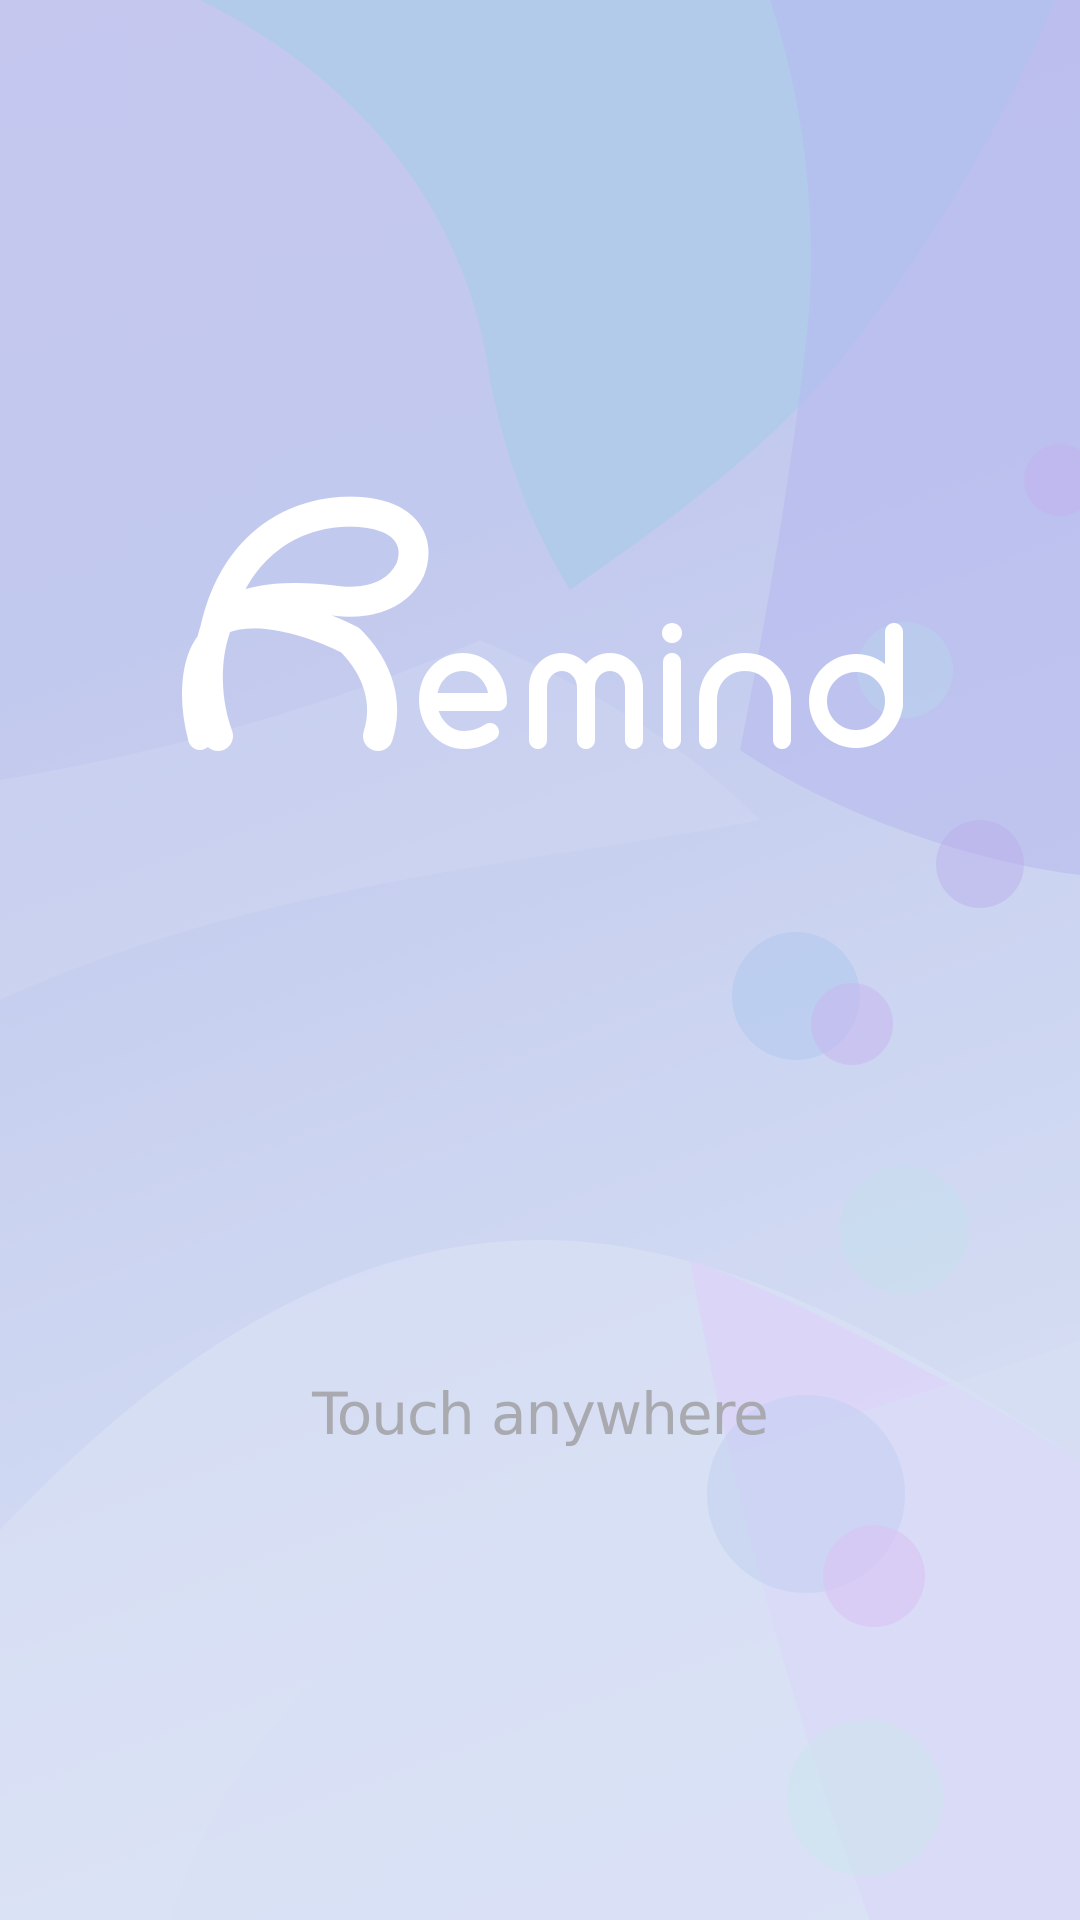 The height and width of the screenshot is (1920, 1080). Describe the element at coordinates (463, 701) in the screenshot. I see `logo-letter-e` at that location.